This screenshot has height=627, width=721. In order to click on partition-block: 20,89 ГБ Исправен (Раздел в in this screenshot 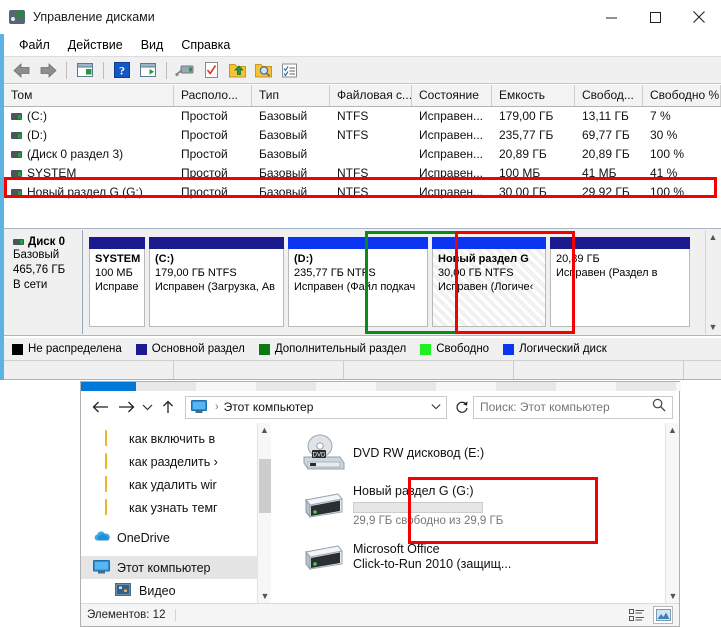, I will do `click(620, 282)`.